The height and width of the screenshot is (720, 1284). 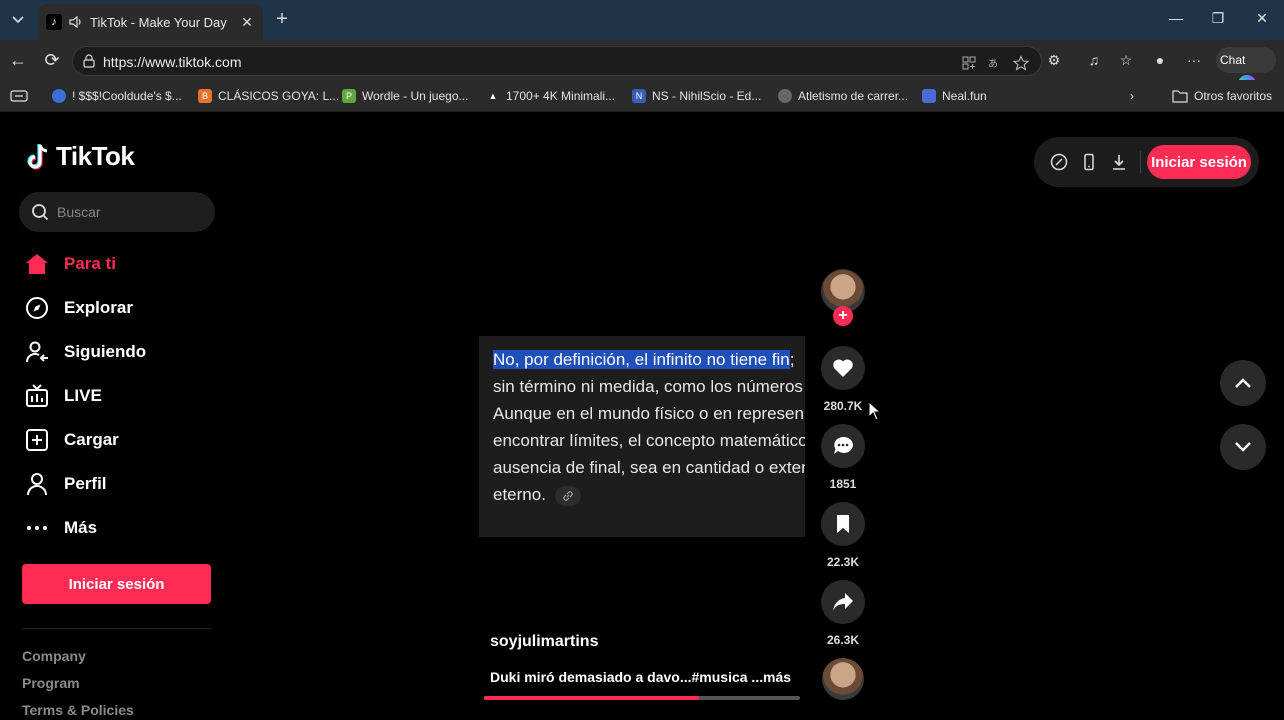 What do you see at coordinates (1119, 162) in the screenshot?
I see `download-icon` at bounding box center [1119, 162].